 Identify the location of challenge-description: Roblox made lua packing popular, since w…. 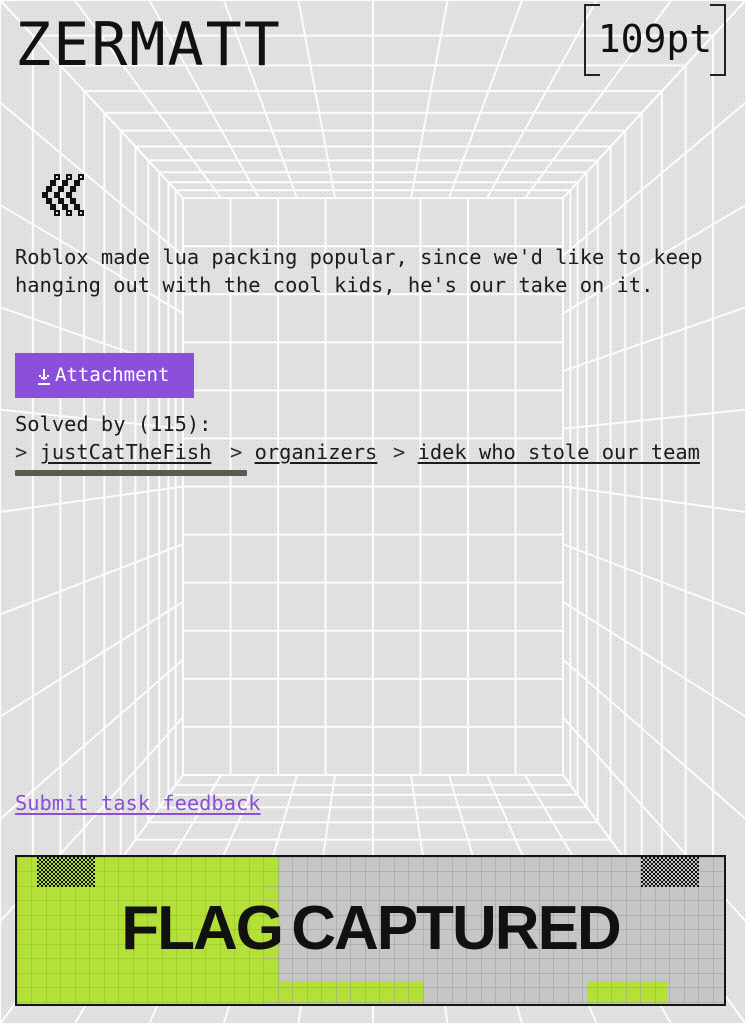
(359, 271).